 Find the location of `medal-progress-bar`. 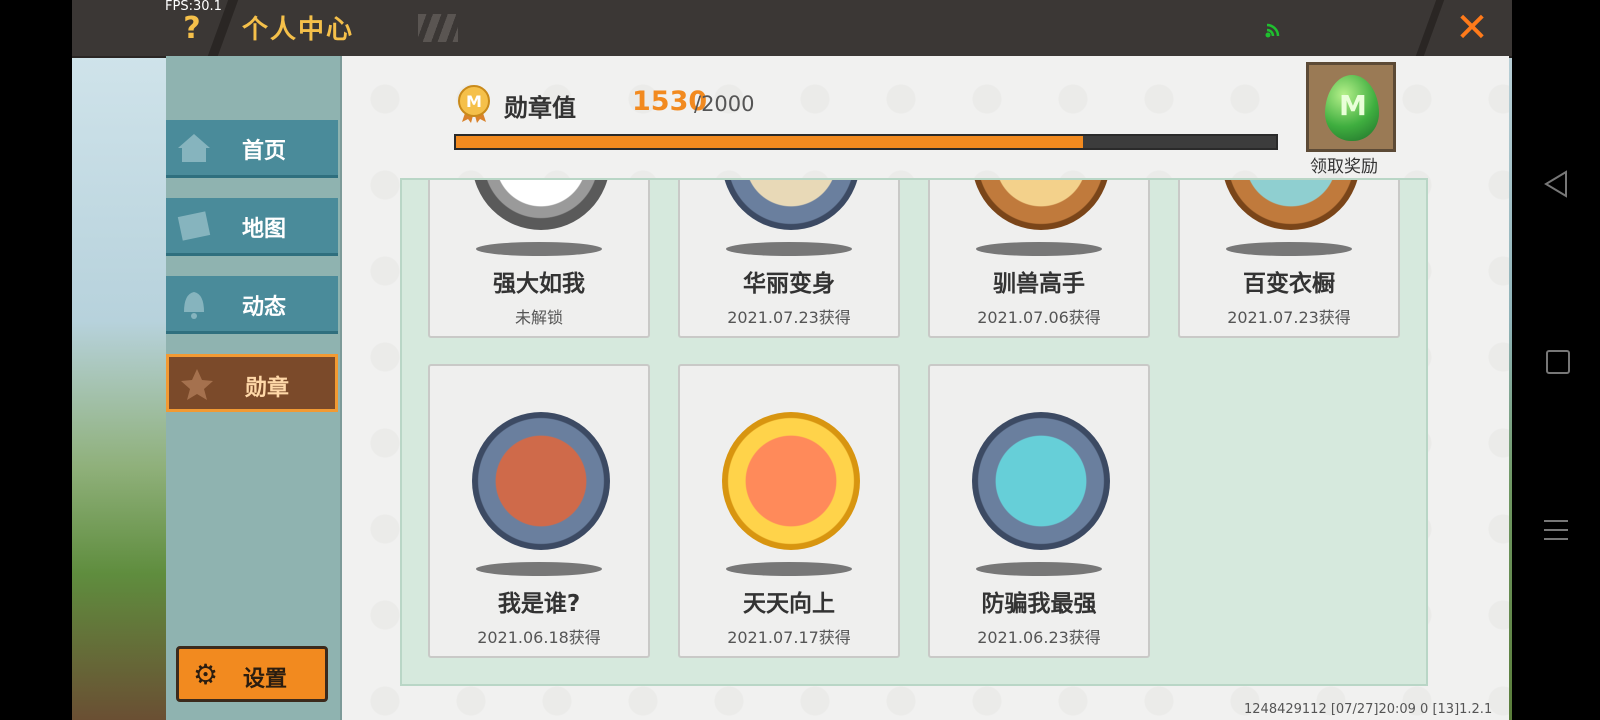

medal-progress-bar is located at coordinates (866, 142).